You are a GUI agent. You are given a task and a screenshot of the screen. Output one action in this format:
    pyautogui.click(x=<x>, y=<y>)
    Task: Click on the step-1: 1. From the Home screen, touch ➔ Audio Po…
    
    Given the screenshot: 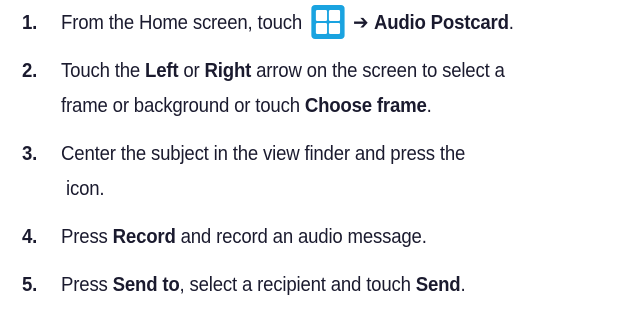 What is the action you would take?
    pyautogui.click(x=310, y=22)
    